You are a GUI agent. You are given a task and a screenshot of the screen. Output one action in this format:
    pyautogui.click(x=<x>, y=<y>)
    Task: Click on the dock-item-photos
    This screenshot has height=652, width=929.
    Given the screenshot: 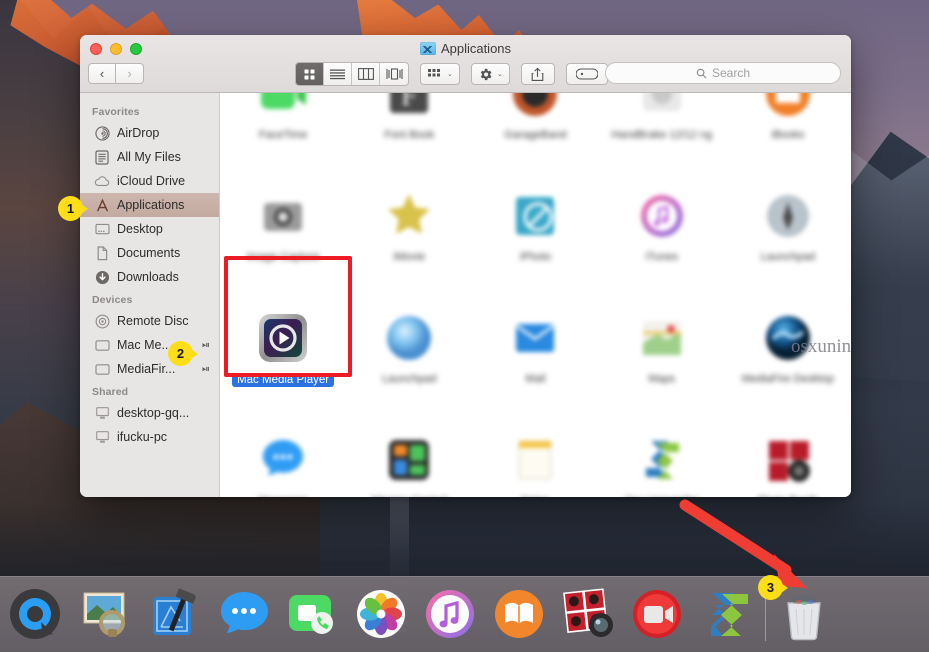 What is the action you would take?
    pyautogui.click(x=382, y=615)
    